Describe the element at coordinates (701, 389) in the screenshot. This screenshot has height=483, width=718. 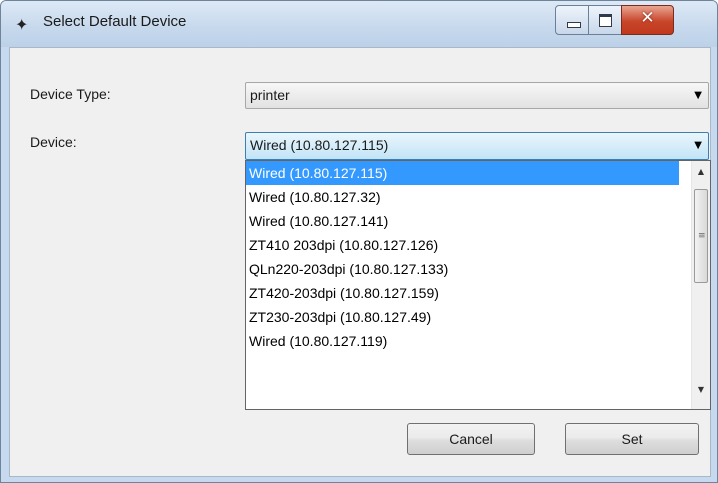
I see `scroll-down-icon: ▼` at that location.